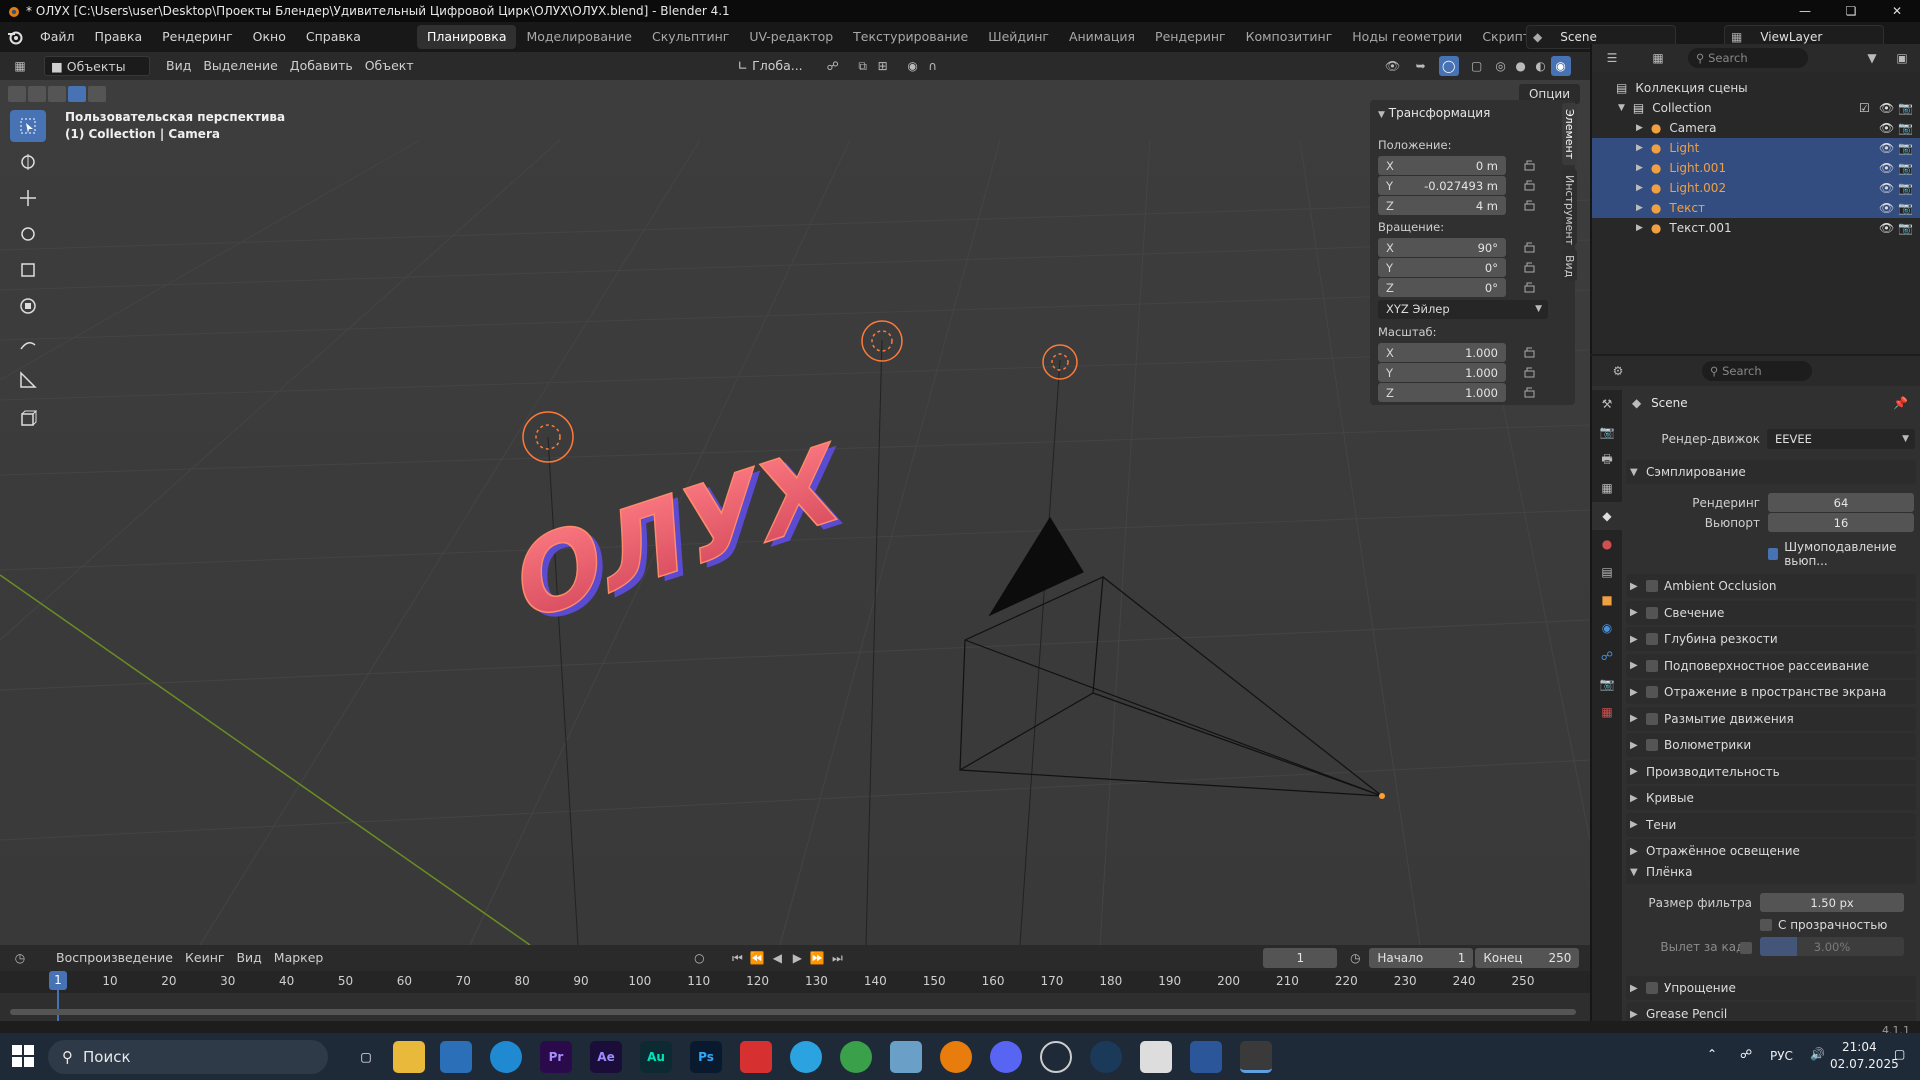  I want to click on jump-start-icon: ⏮, so click(737, 958).